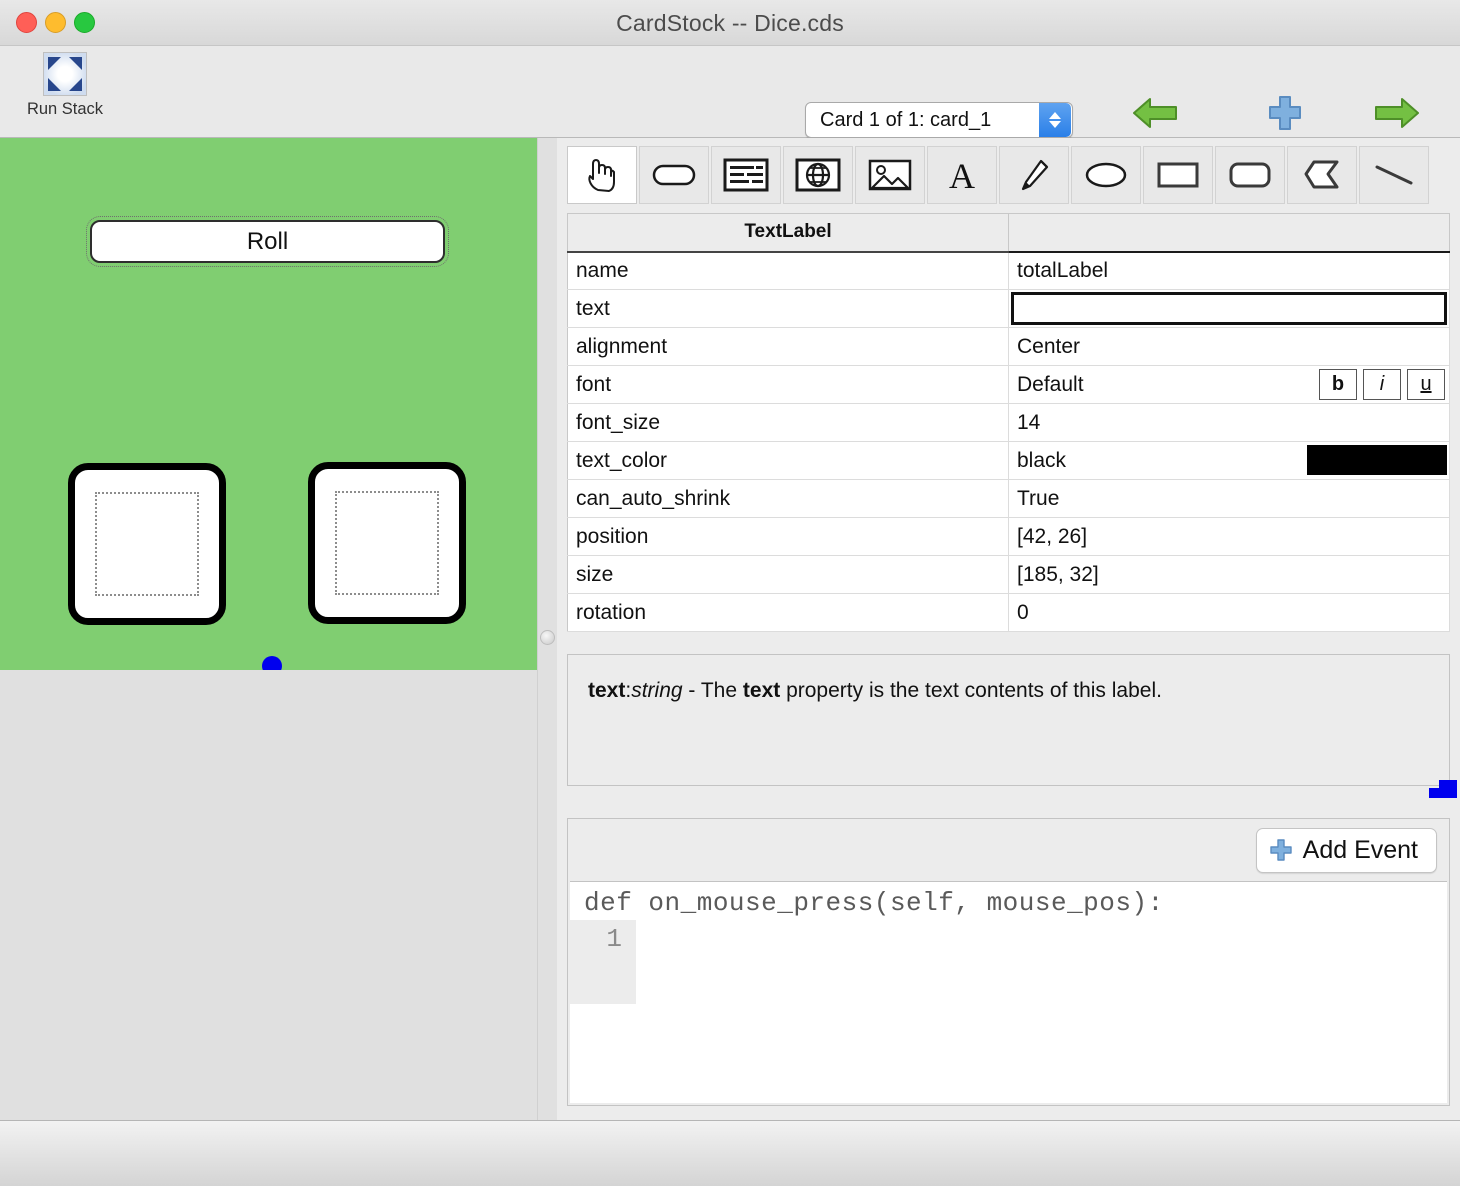  What do you see at coordinates (1055, 115) in the screenshot?
I see `chevron-up-icon` at bounding box center [1055, 115].